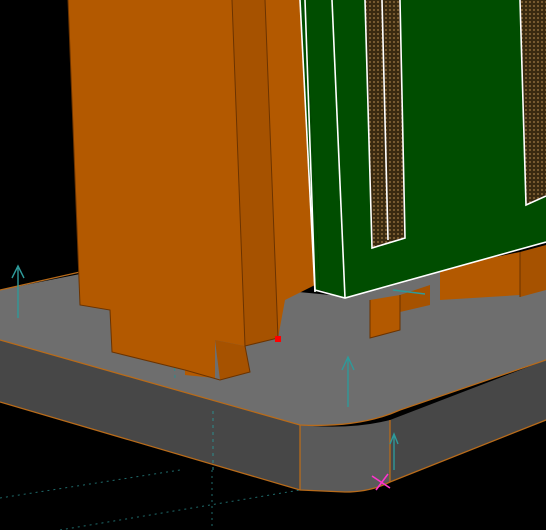 The height and width of the screenshot is (530, 546). Describe the element at coordinates (278, 339) in the screenshot. I see `selection-point-icon` at that location.